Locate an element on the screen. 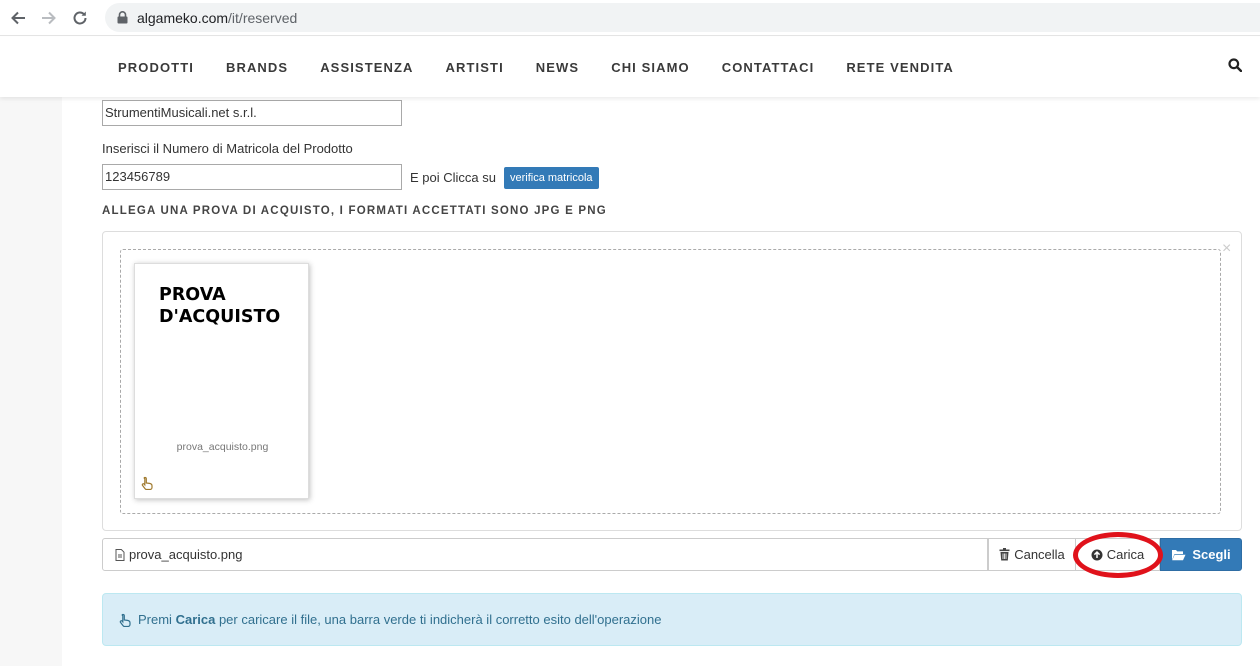  circle-arrow-up-icon is located at coordinates (1097, 555).